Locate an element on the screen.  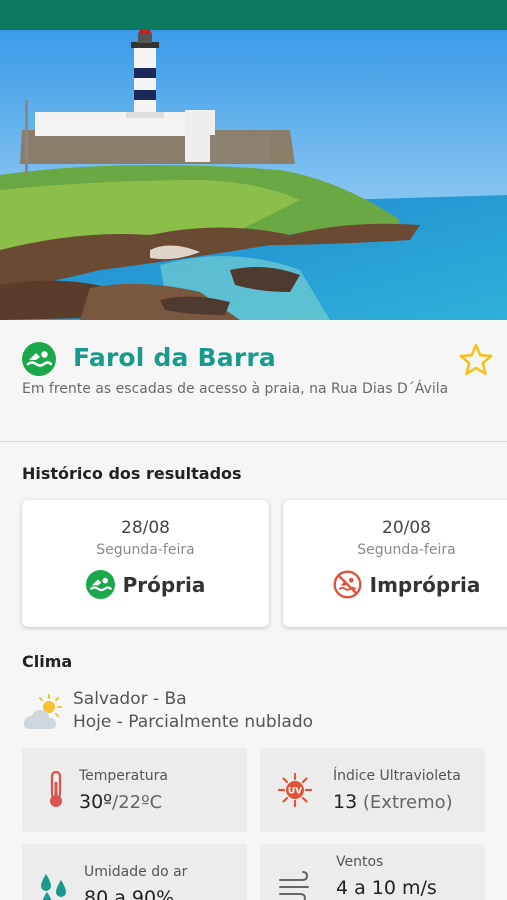
result-card: 28/08 Segunda-feira Própria is located at coordinates (145, 563).